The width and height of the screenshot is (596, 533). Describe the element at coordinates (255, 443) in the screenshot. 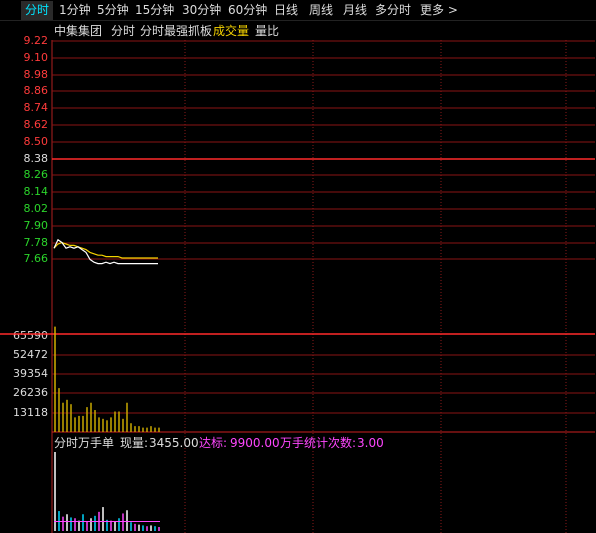

I see `wanshou-target-value: 9900.00` at that location.